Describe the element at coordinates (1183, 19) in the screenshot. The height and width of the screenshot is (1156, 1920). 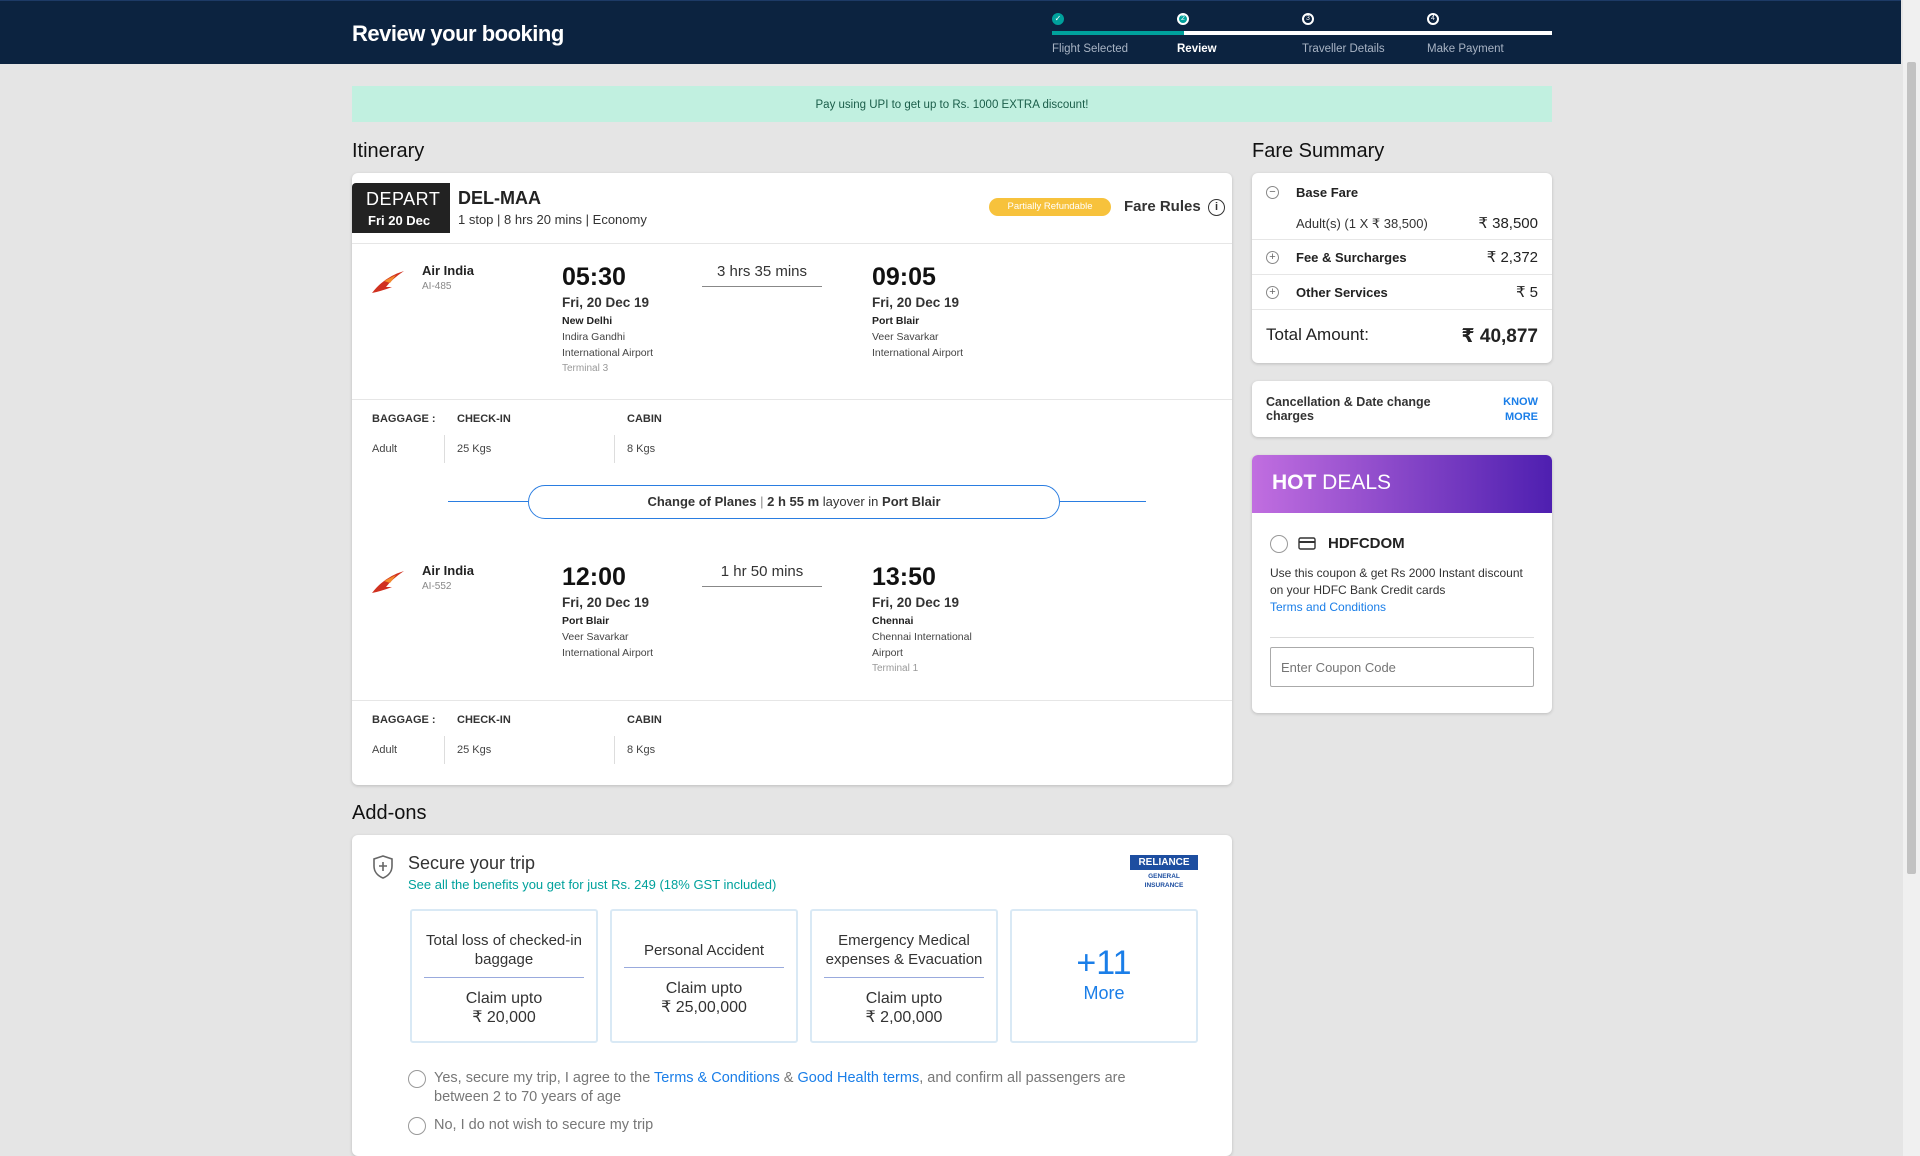
I see `step-number: 2` at that location.